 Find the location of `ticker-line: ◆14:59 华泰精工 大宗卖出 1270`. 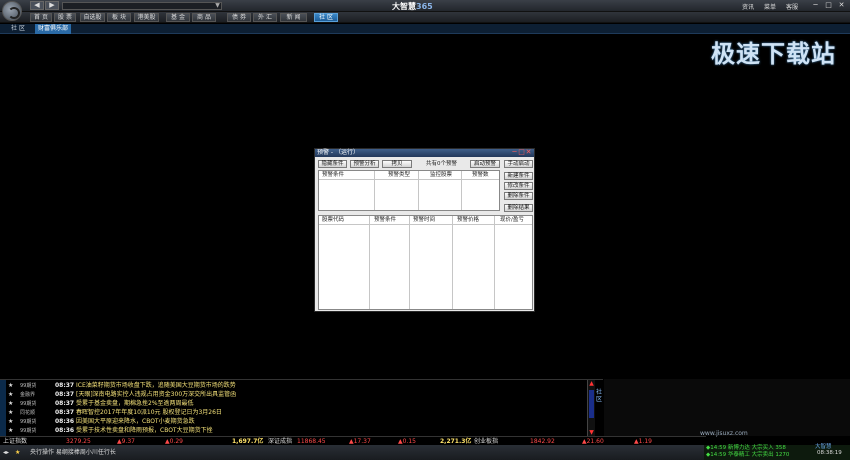

ticker-line: ◆14:59 华泰精工 大宗卖出 1270 is located at coordinates (748, 455).